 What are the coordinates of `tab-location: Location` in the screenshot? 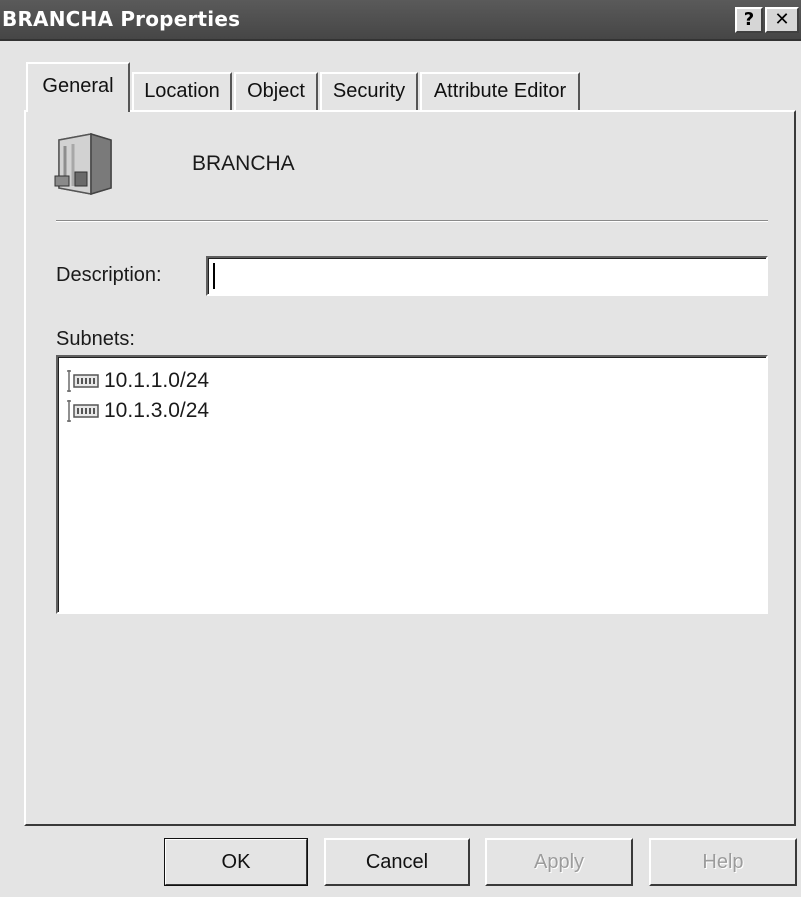 It's located at (182, 91).